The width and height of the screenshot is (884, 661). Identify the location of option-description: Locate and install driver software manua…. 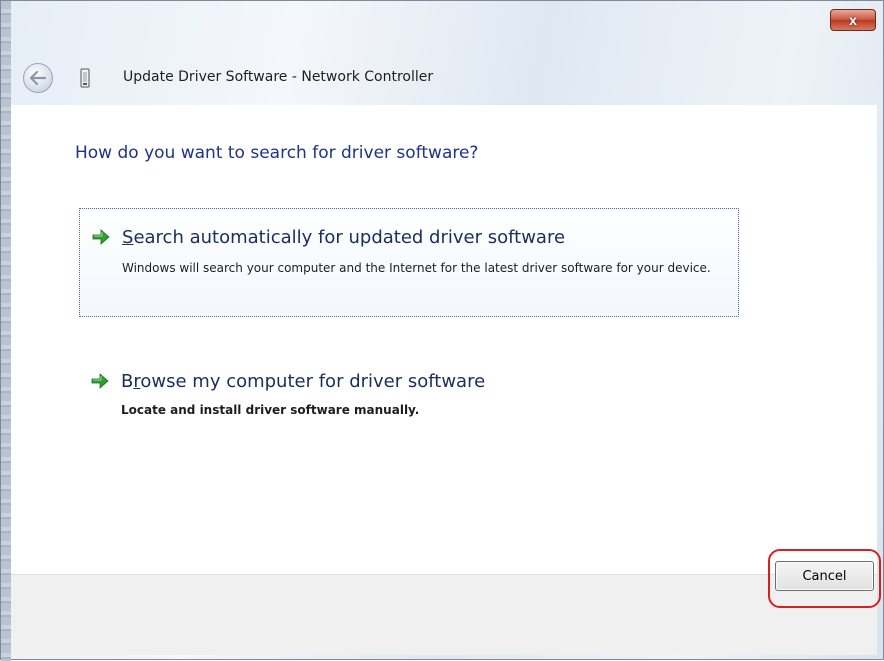
(270, 410).